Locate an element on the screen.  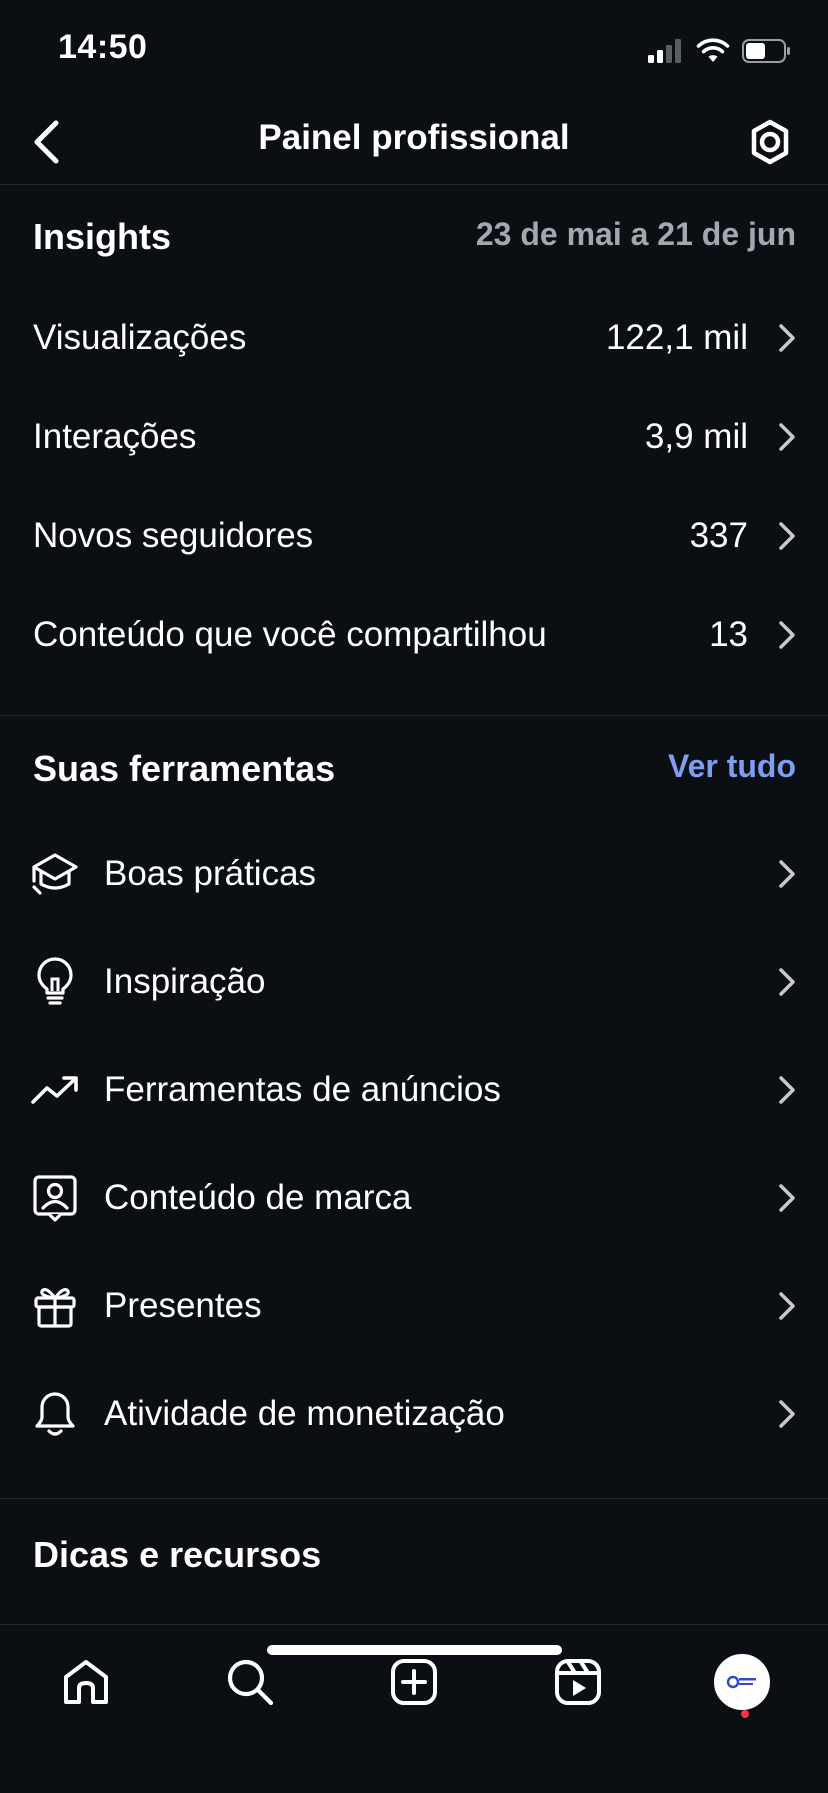
tool-row-ad-tools: Ferramentas de anúncios is located at coordinates (414, 1090).